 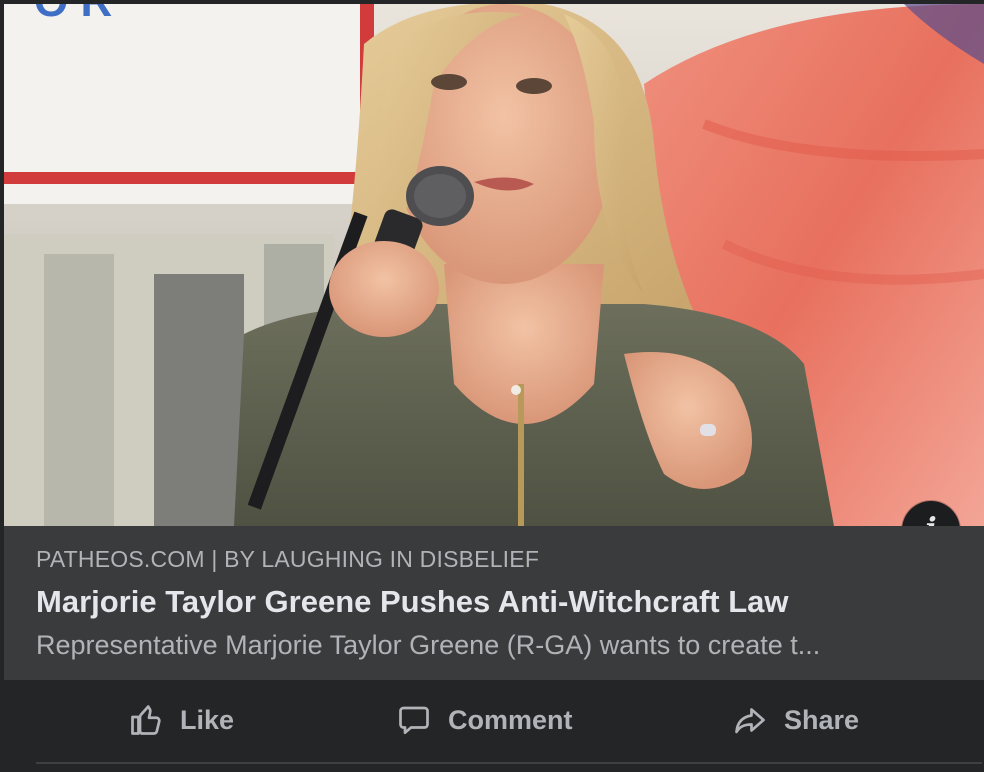 What do you see at coordinates (288, 559) in the screenshot?
I see `link-source: PATHEOS.COM | BY LAUGHING IN DISBELIEF` at bounding box center [288, 559].